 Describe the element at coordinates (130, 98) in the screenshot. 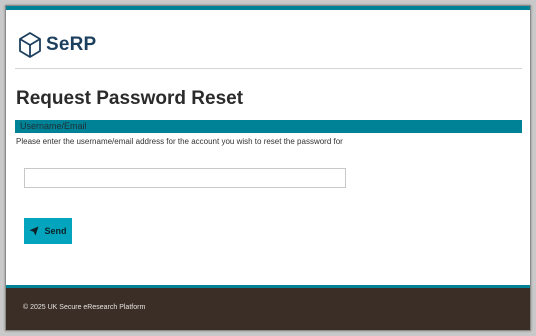

I see `page-title: Request Password Reset` at that location.